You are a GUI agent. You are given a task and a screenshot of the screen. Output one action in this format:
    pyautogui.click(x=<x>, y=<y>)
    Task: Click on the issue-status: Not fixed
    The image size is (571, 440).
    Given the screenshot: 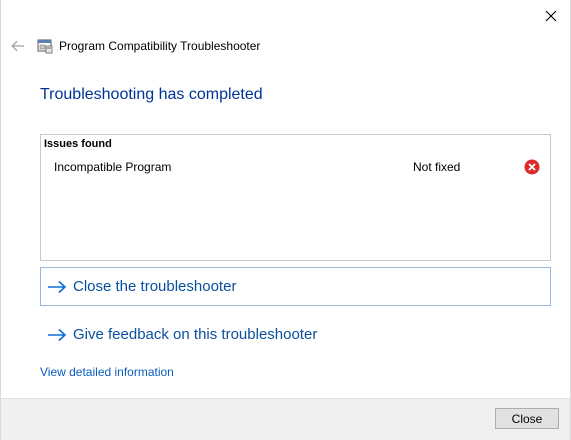 What is the action you would take?
    pyautogui.click(x=437, y=167)
    